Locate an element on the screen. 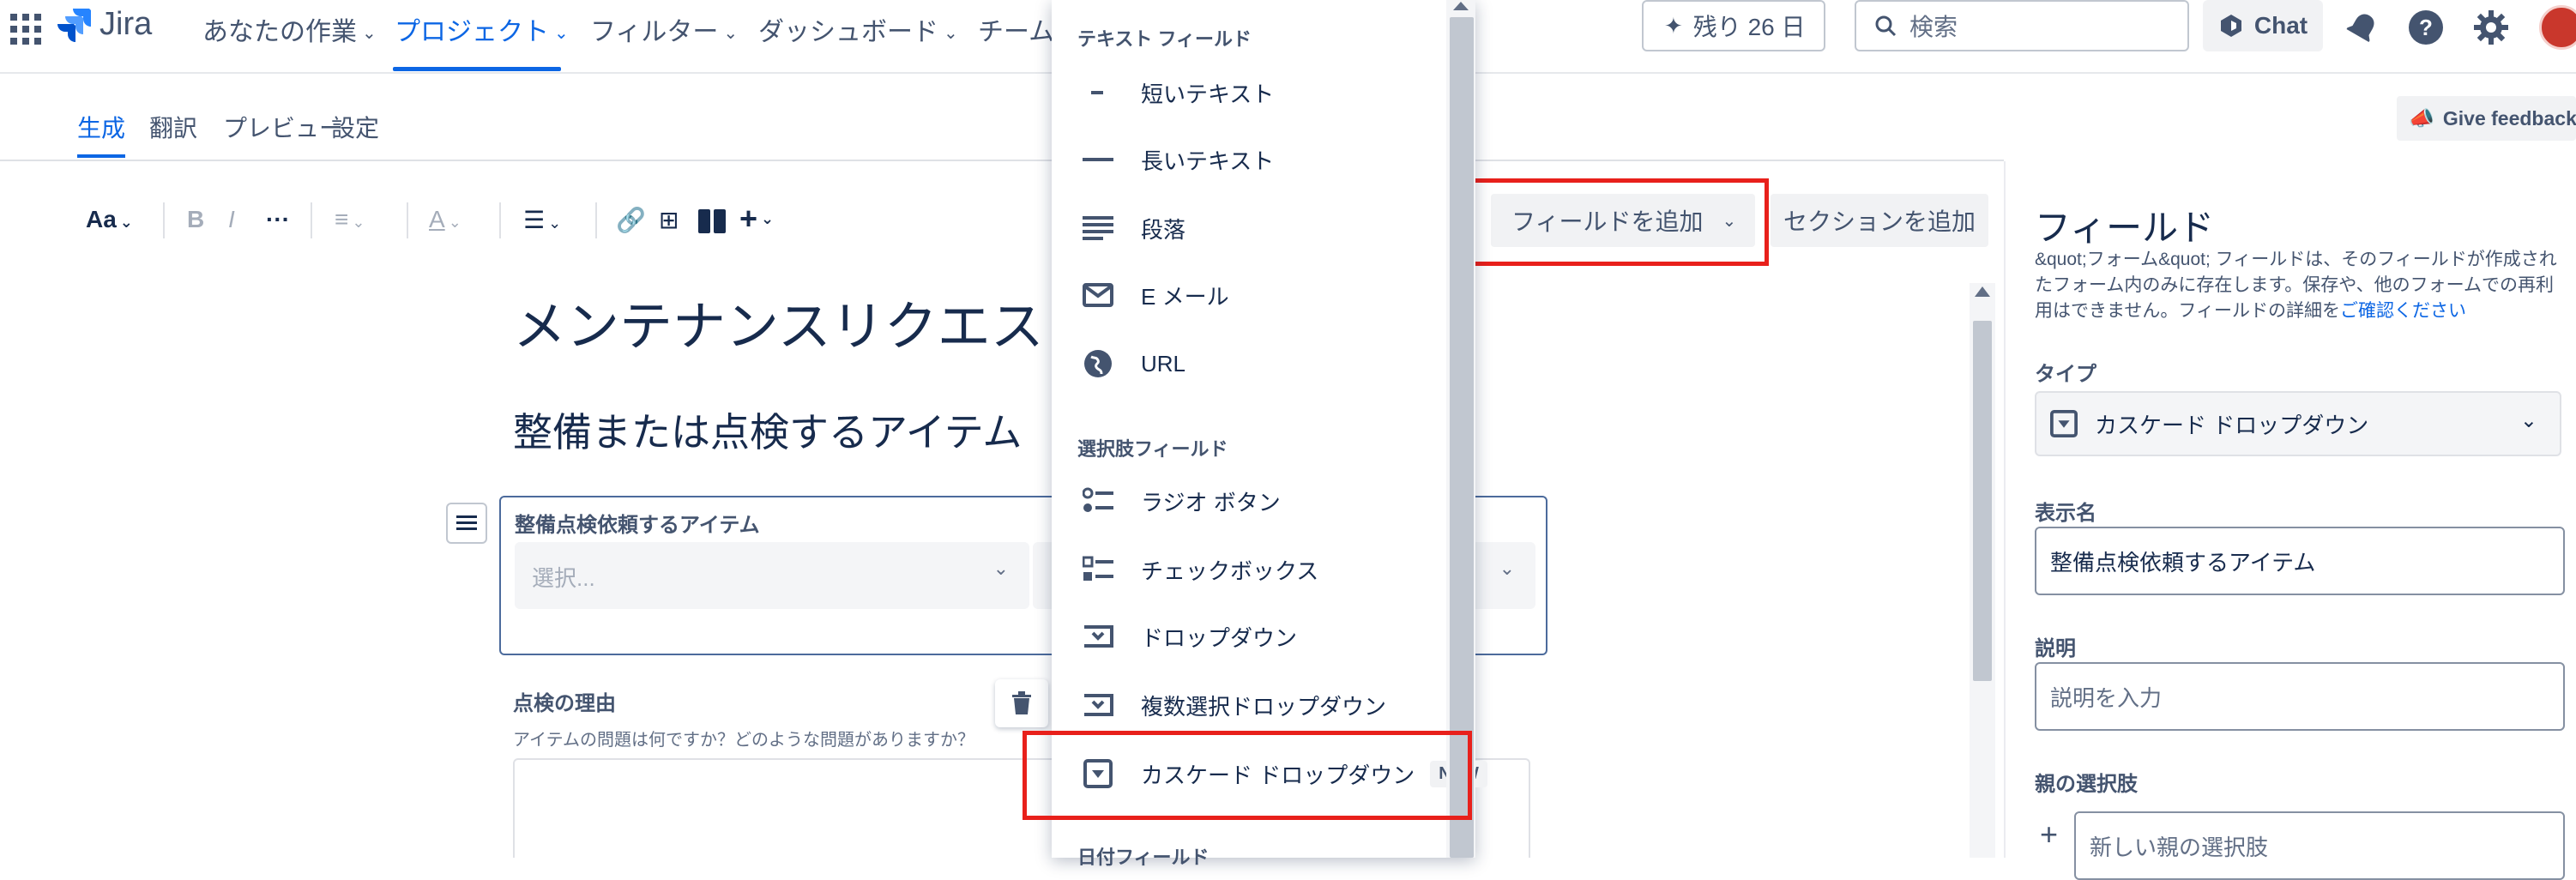 Image resolution: width=2576 pixels, height=880 pixels. avatar is located at coordinates (2557, 27).